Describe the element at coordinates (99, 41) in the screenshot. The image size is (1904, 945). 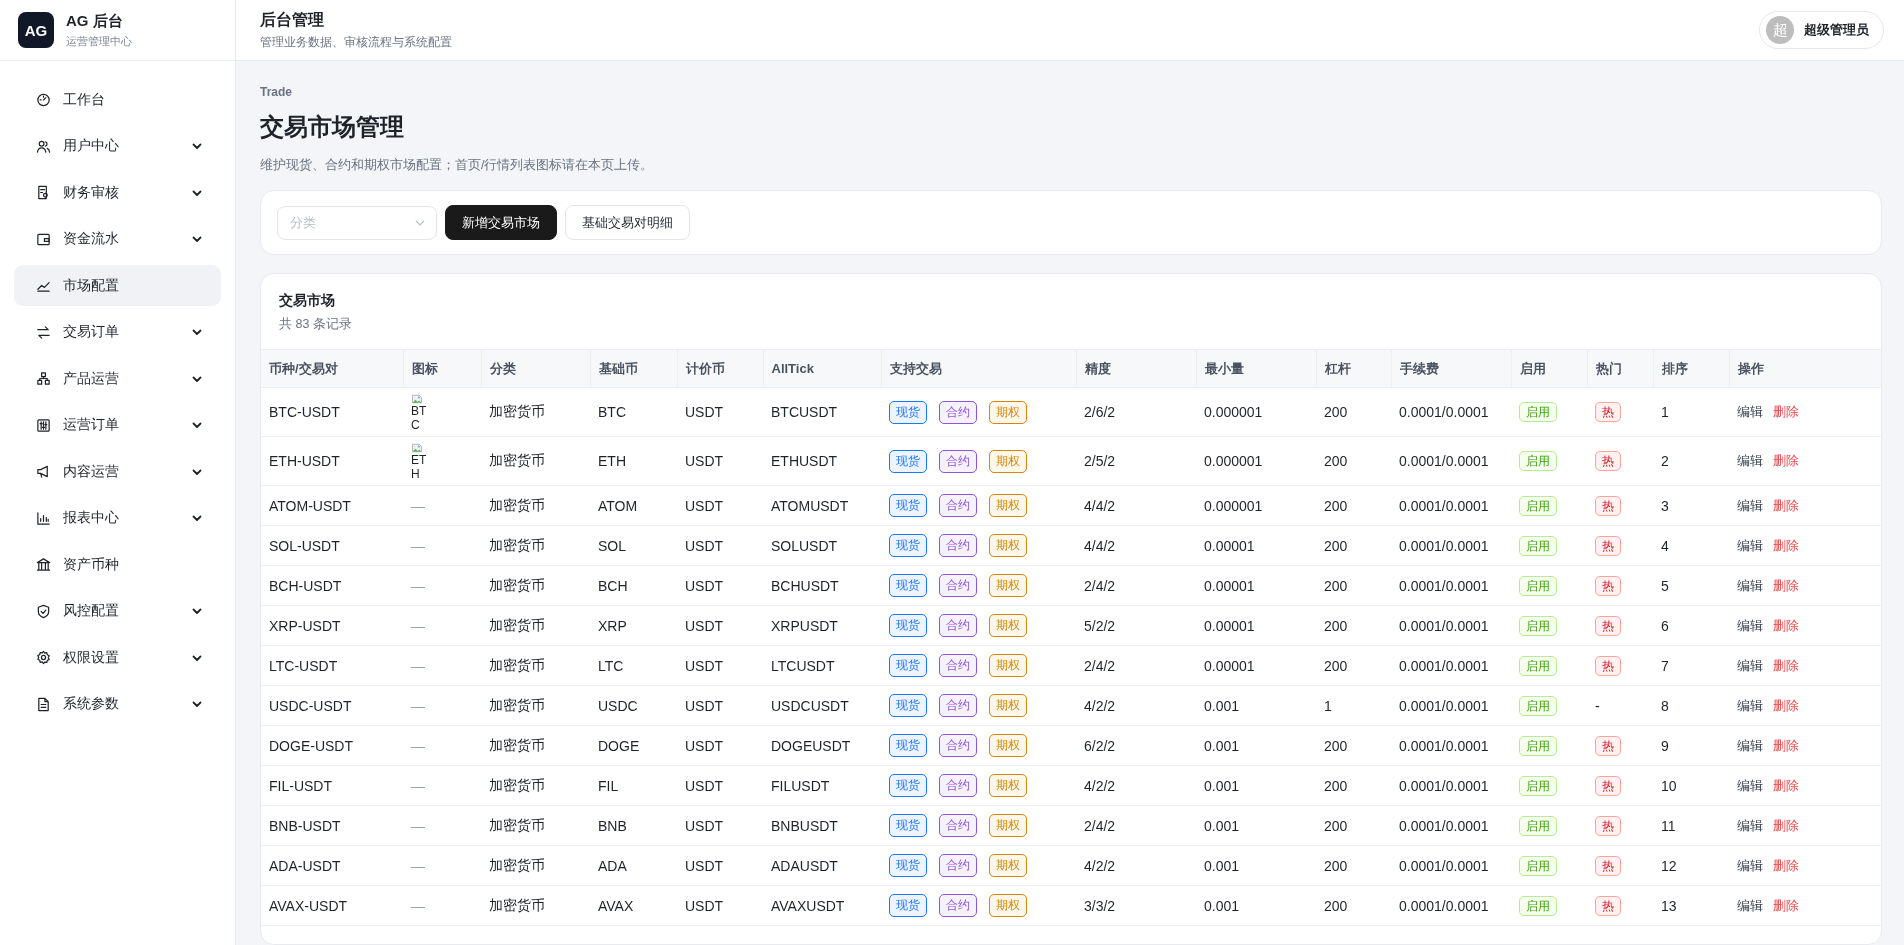
I see `brand-subtitle: 运营管理中心` at that location.